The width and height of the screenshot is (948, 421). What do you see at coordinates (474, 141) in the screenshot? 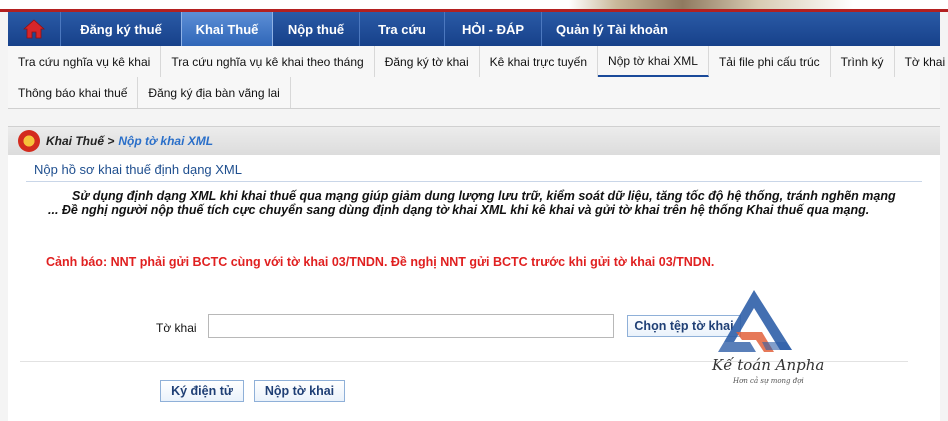
I see `breadcrumb: Khai Thuế > Nộp tờ khai XML` at bounding box center [474, 141].